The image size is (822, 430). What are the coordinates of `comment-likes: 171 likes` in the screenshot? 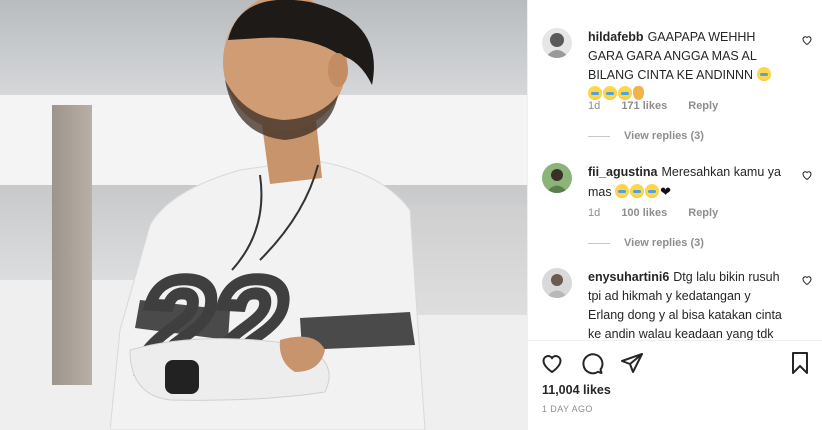 It's located at (644, 106).